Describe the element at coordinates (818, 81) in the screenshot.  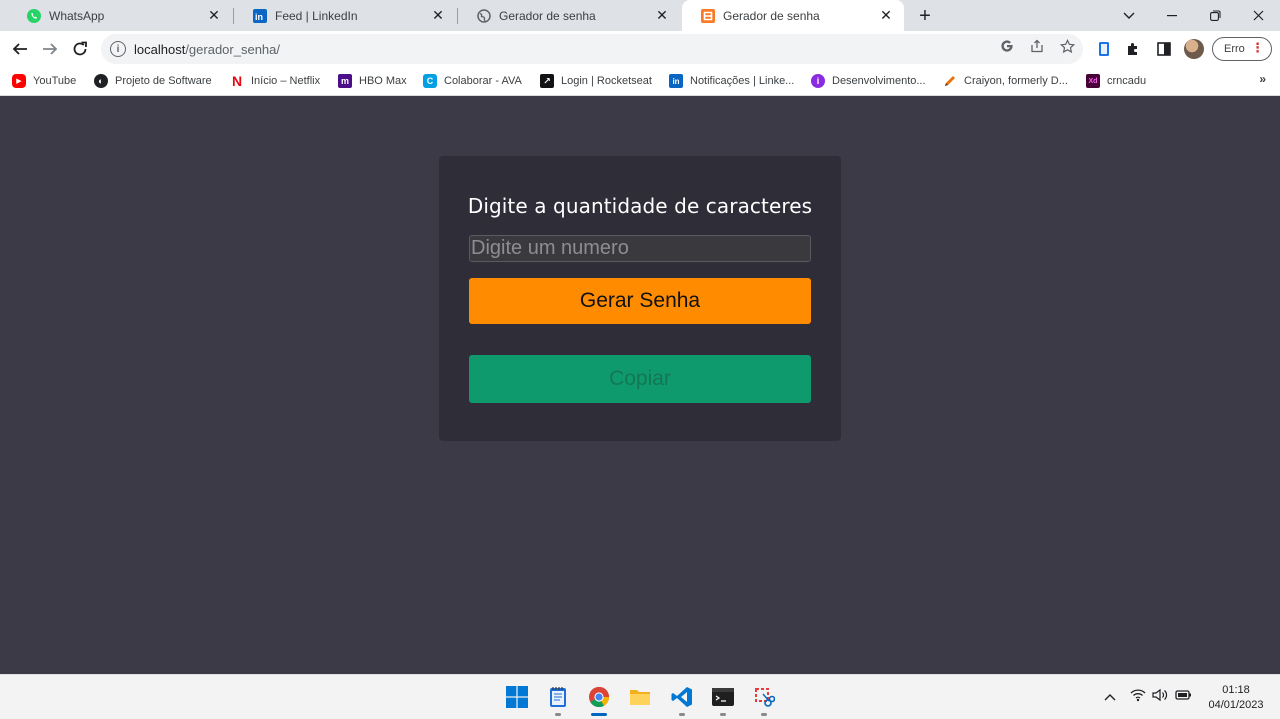
I see `dev-icon: i` at that location.